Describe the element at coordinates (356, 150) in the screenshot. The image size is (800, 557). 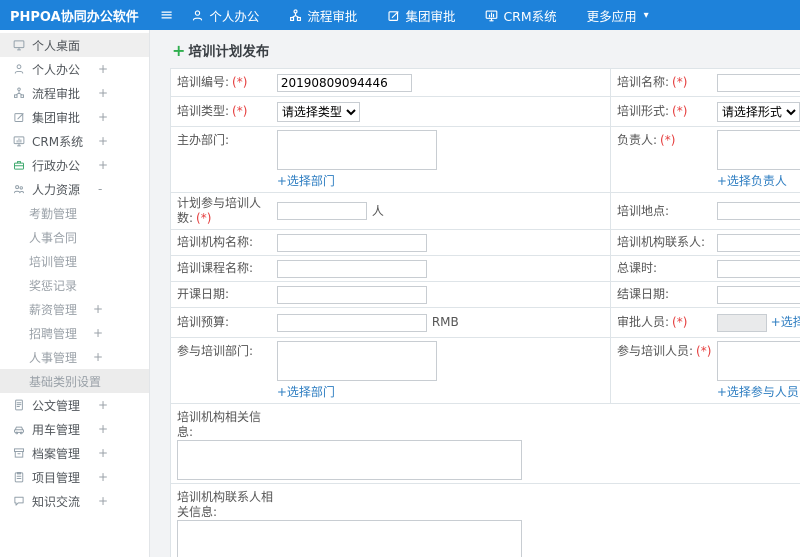
I see `host-dept-textarea` at that location.